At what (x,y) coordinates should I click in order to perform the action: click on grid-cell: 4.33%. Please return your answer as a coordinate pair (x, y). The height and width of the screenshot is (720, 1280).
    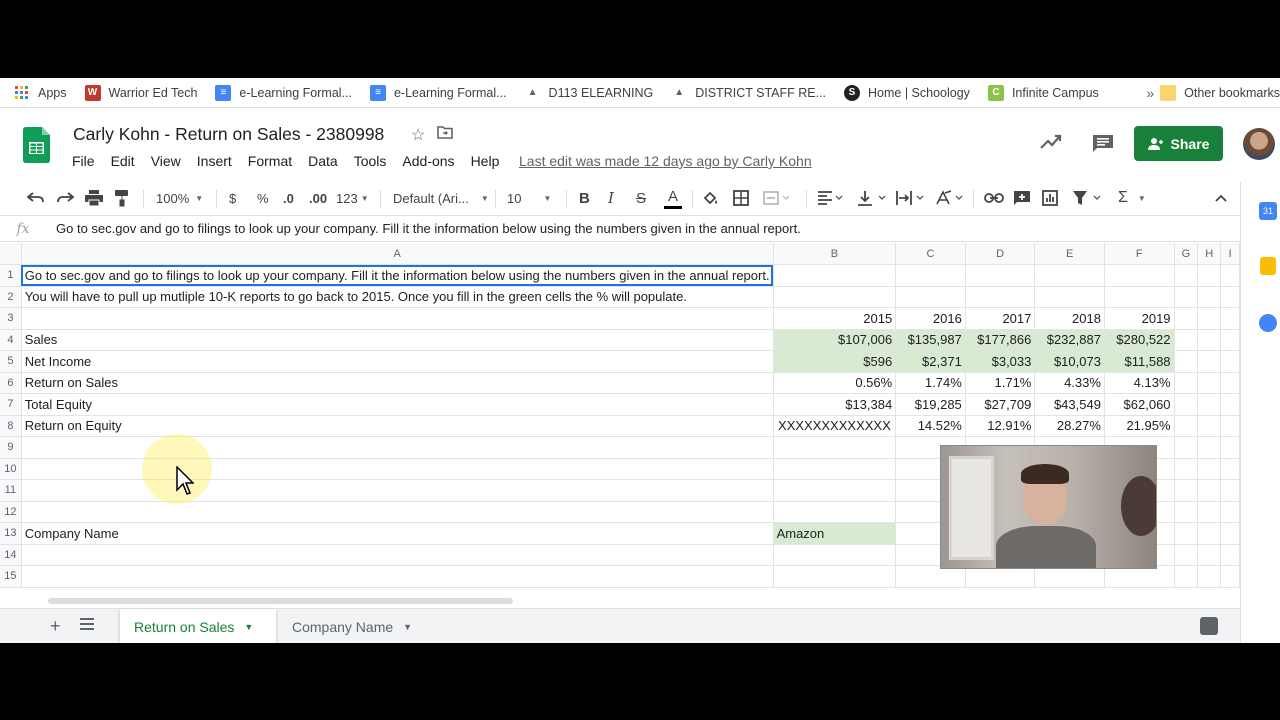
    Looking at the image, I should click on (1069, 383).